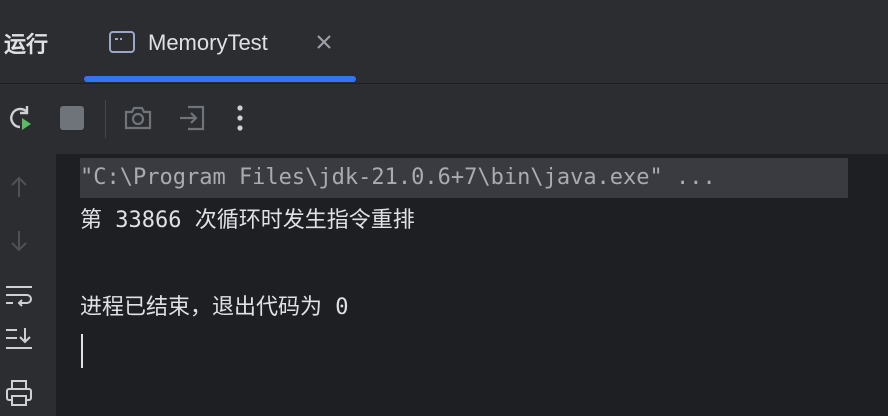 The height and width of the screenshot is (416, 888). Describe the element at coordinates (247, 220) in the screenshot. I see `output-line: 第 33866 次循环时发生指令重排` at that location.